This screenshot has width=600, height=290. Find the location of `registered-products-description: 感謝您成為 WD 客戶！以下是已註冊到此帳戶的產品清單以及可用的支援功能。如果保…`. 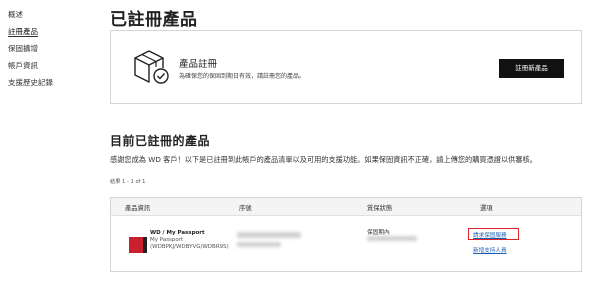

registered-products-description: 感謝您成為 WD 客戶！以下是已註冊到此帳戶的產品清單以及可用的支援功能。如果保… is located at coordinates (323, 159).